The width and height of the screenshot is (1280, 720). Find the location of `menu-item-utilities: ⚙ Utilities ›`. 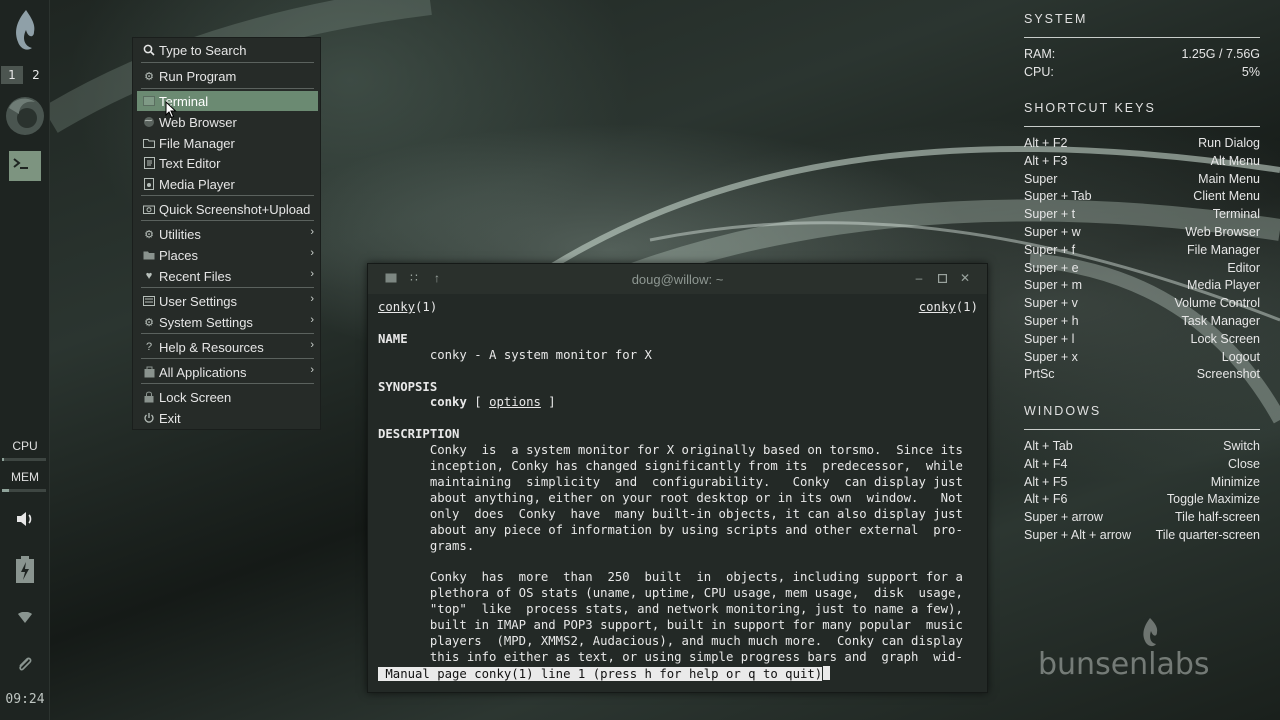

menu-item-utilities: ⚙ Utilities › is located at coordinates (227, 234).